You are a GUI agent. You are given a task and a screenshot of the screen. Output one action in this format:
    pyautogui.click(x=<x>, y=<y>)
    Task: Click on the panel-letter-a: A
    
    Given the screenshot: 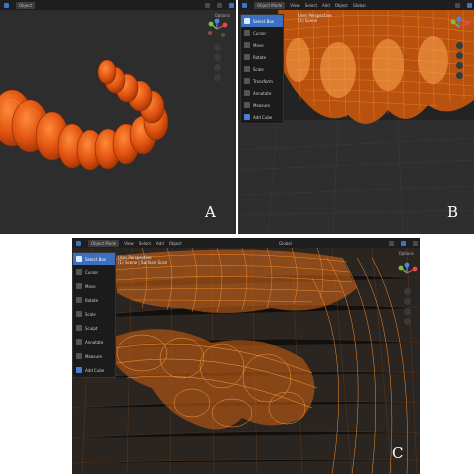 What is the action you would take?
    pyautogui.click(x=210, y=212)
    